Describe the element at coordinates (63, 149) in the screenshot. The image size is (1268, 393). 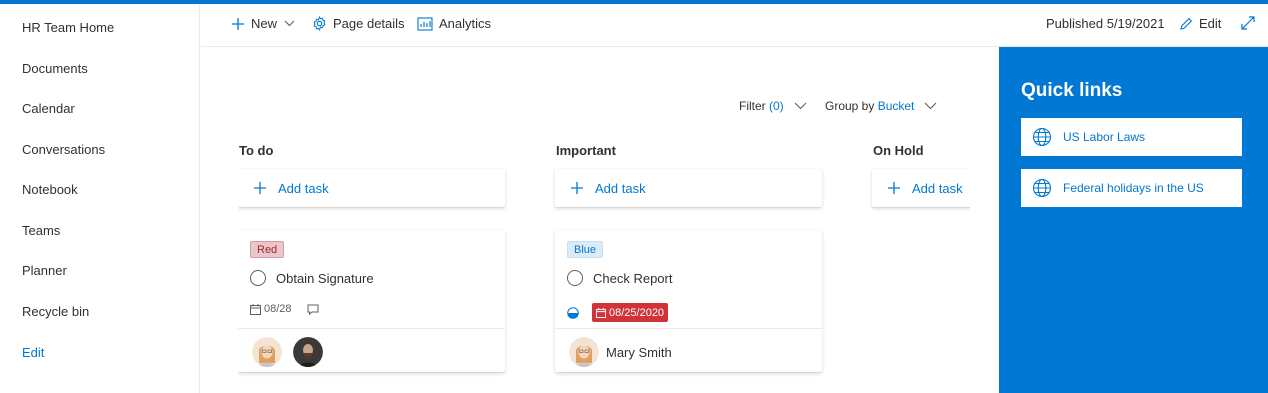
I see `nav-item-conversations: Conversations` at that location.